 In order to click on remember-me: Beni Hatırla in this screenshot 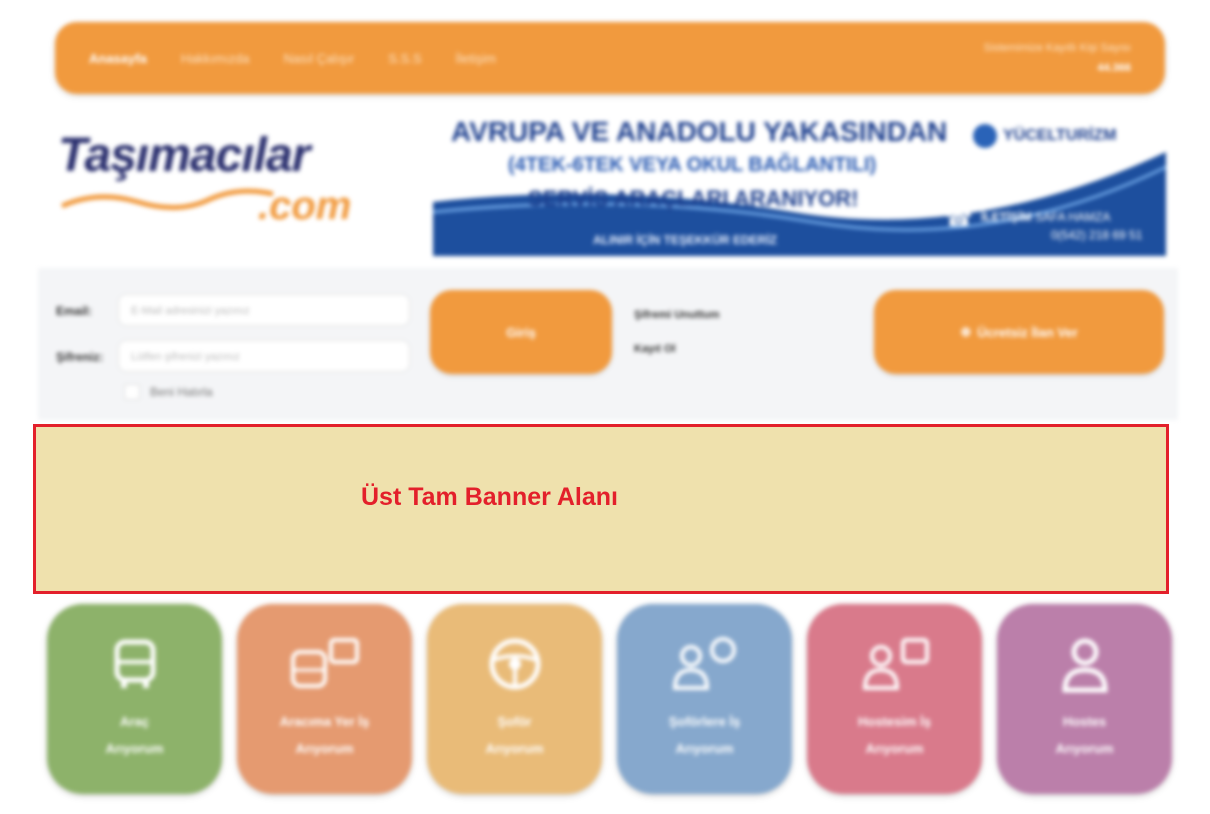, I will do `click(168, 392)`.